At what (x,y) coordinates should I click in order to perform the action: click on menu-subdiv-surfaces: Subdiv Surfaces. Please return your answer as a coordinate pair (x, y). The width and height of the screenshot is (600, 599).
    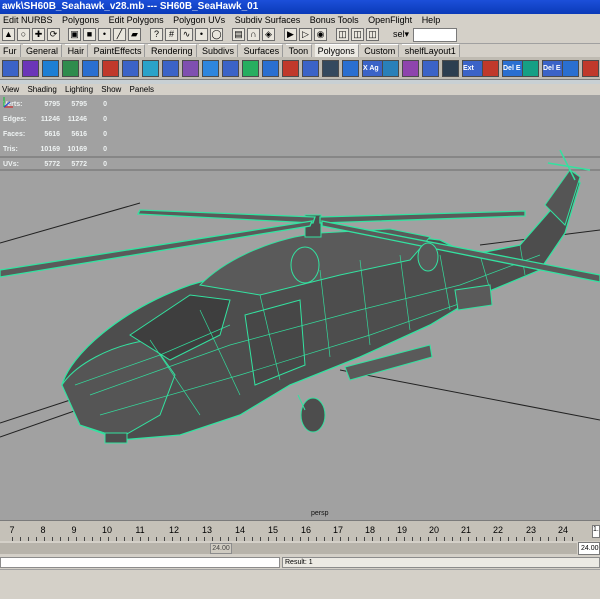
    Looking at the image, I should click on (268, 20).